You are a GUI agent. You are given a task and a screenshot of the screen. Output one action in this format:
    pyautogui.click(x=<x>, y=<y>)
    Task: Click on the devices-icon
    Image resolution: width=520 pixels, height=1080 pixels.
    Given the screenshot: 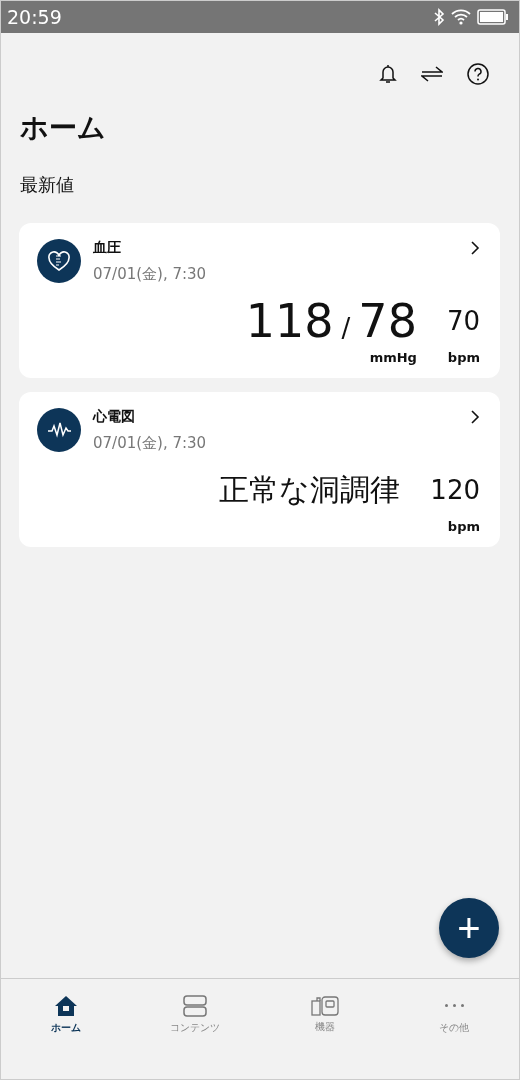 What is the action you would take?
    pyautogui.click(x=324, y=1006)
    